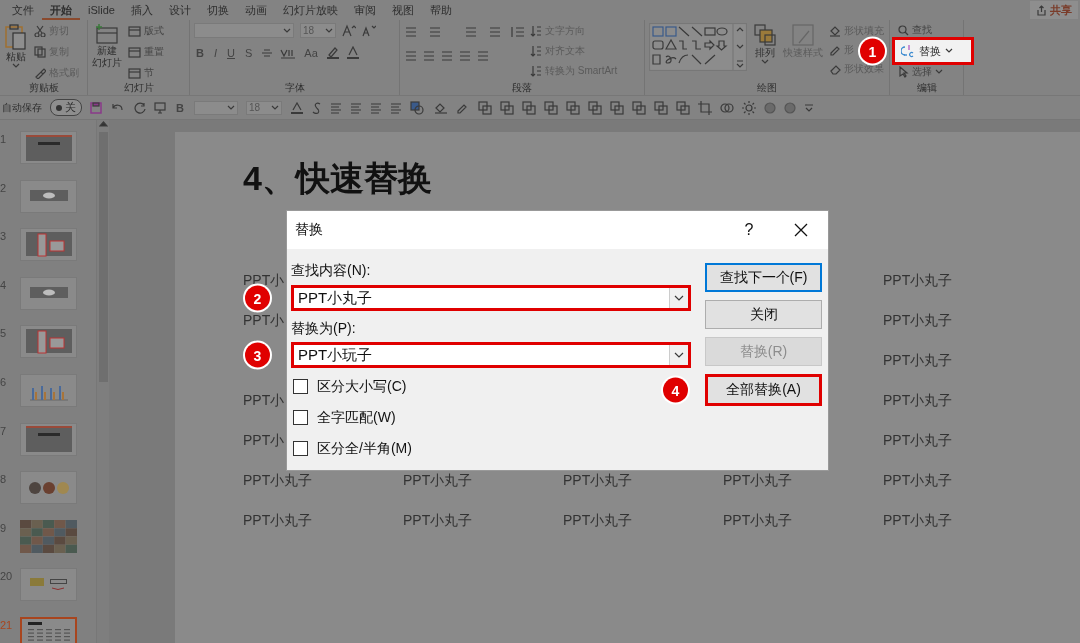 This screenshot has height=643, width=1080. Describe the element at coordinates (765, 52) in the screenshot. I see `arrange-button: 排列` at that location.